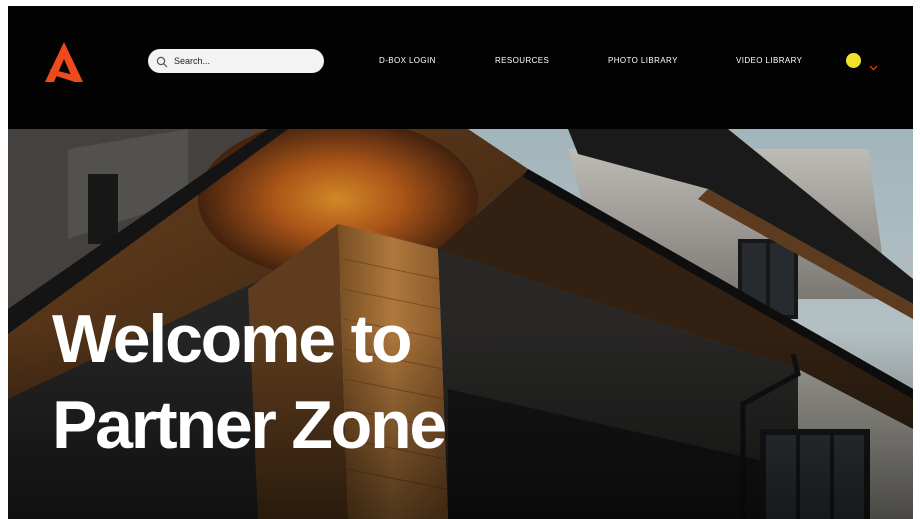 The width and height of the screenshot is (920, 519). I want to click on hero-title: Welcome to Partner Zone, so click(249, 382).